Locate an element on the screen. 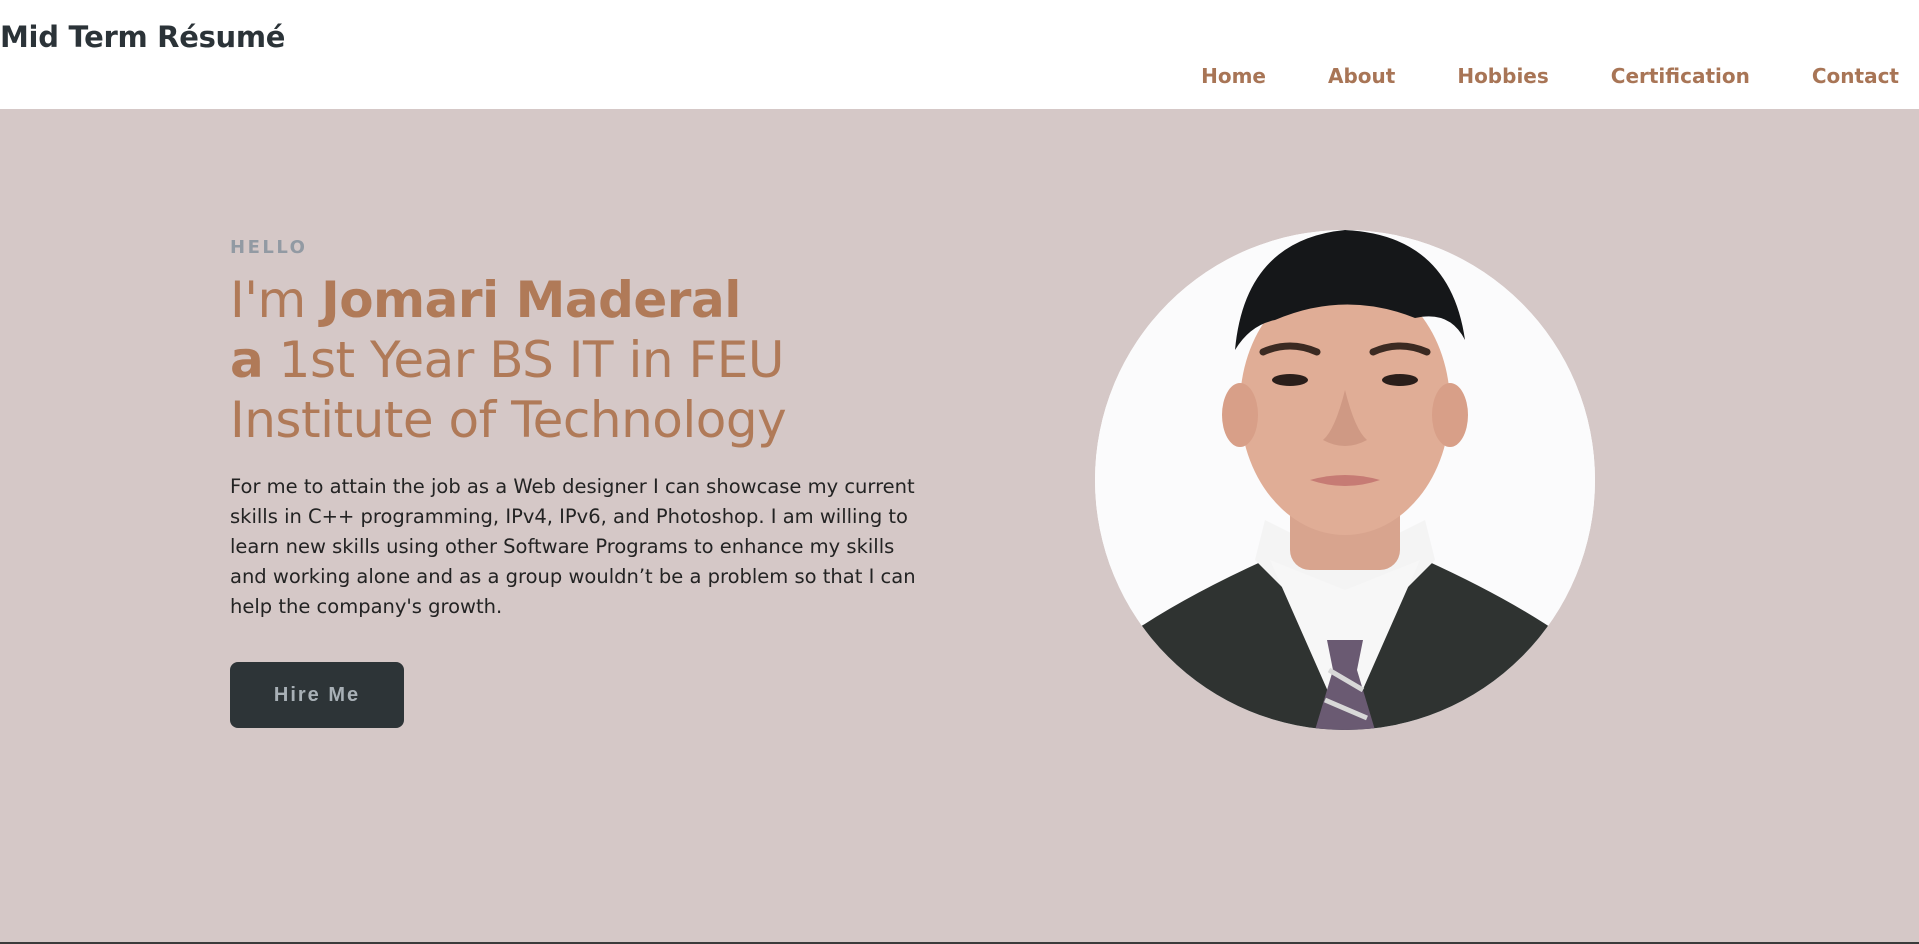 The width and height of the screenshot is (1919, 944). headline-article: a is located at coordinates (247, 360).